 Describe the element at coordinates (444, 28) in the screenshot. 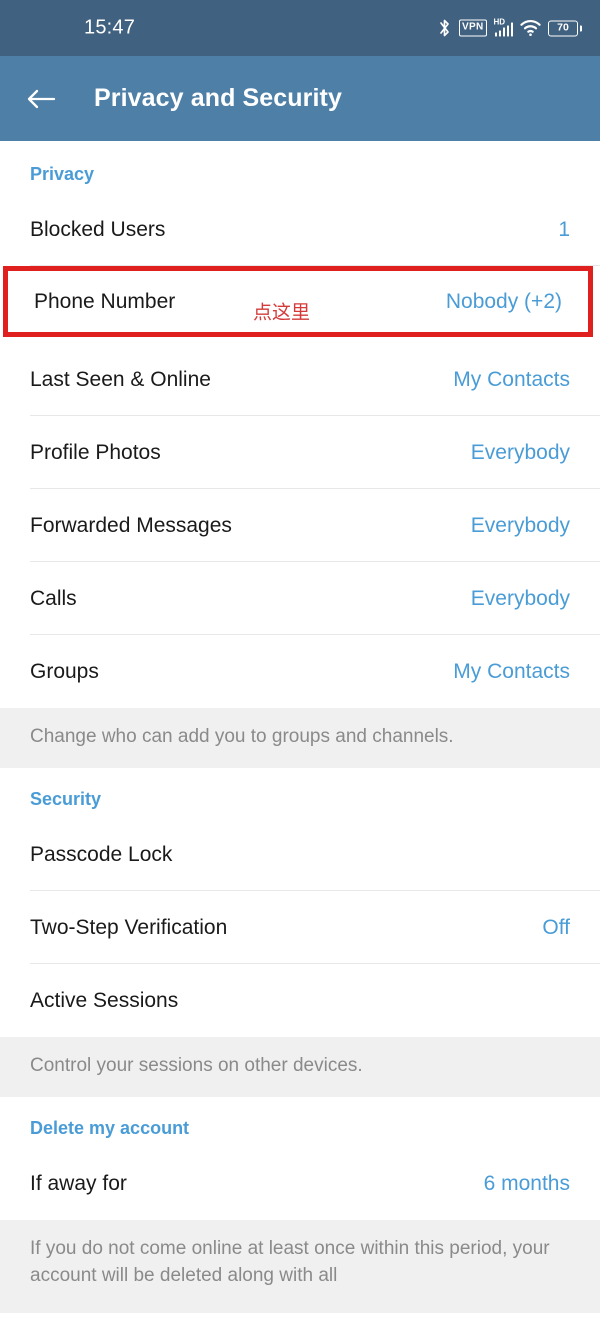

I see `bluetooth-icon` at that location.